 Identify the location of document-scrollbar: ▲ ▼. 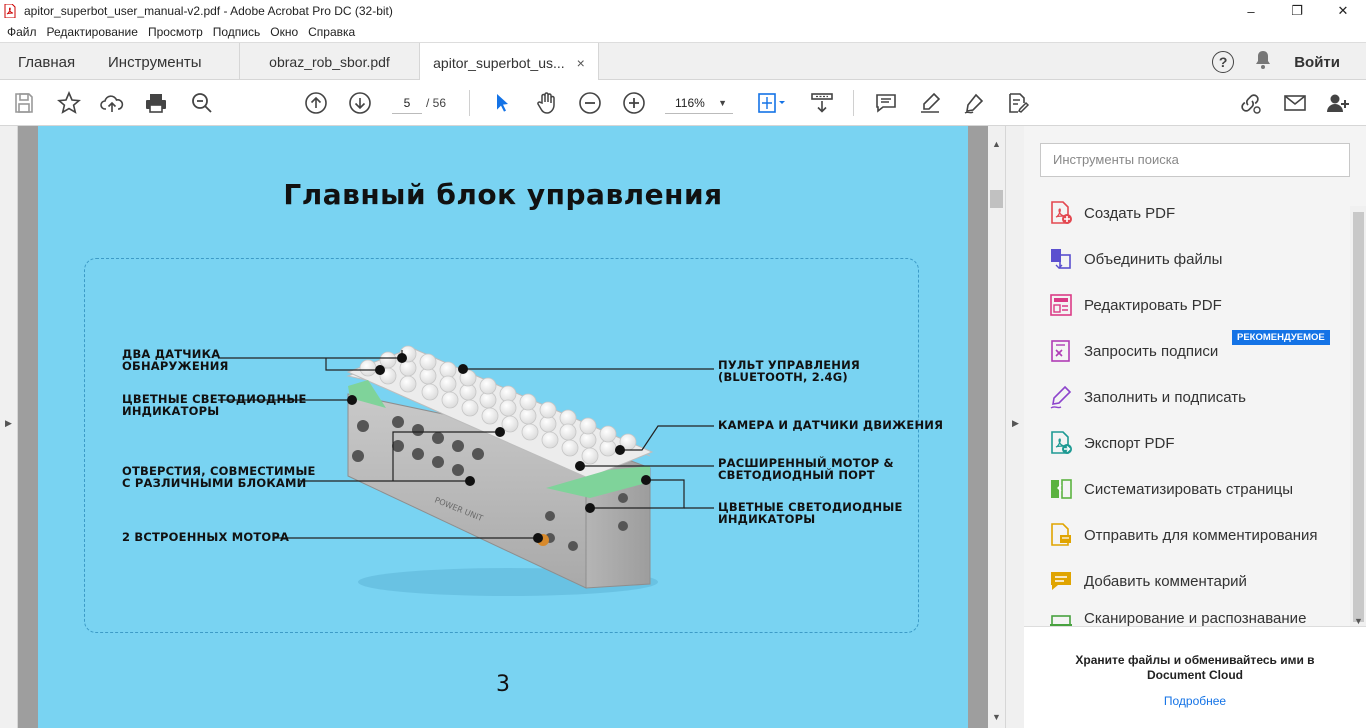
(996, 427).